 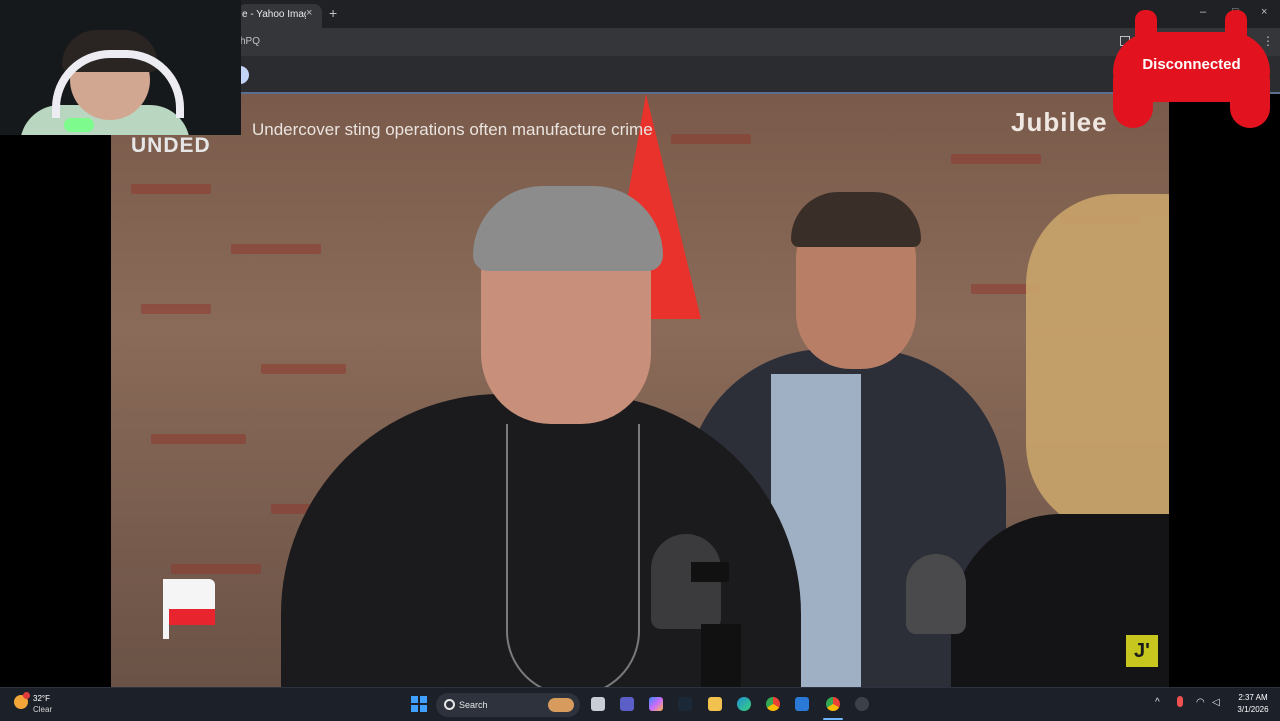 I want to click on clock-time: 2:37 AM, so click(x=1253, y=697).